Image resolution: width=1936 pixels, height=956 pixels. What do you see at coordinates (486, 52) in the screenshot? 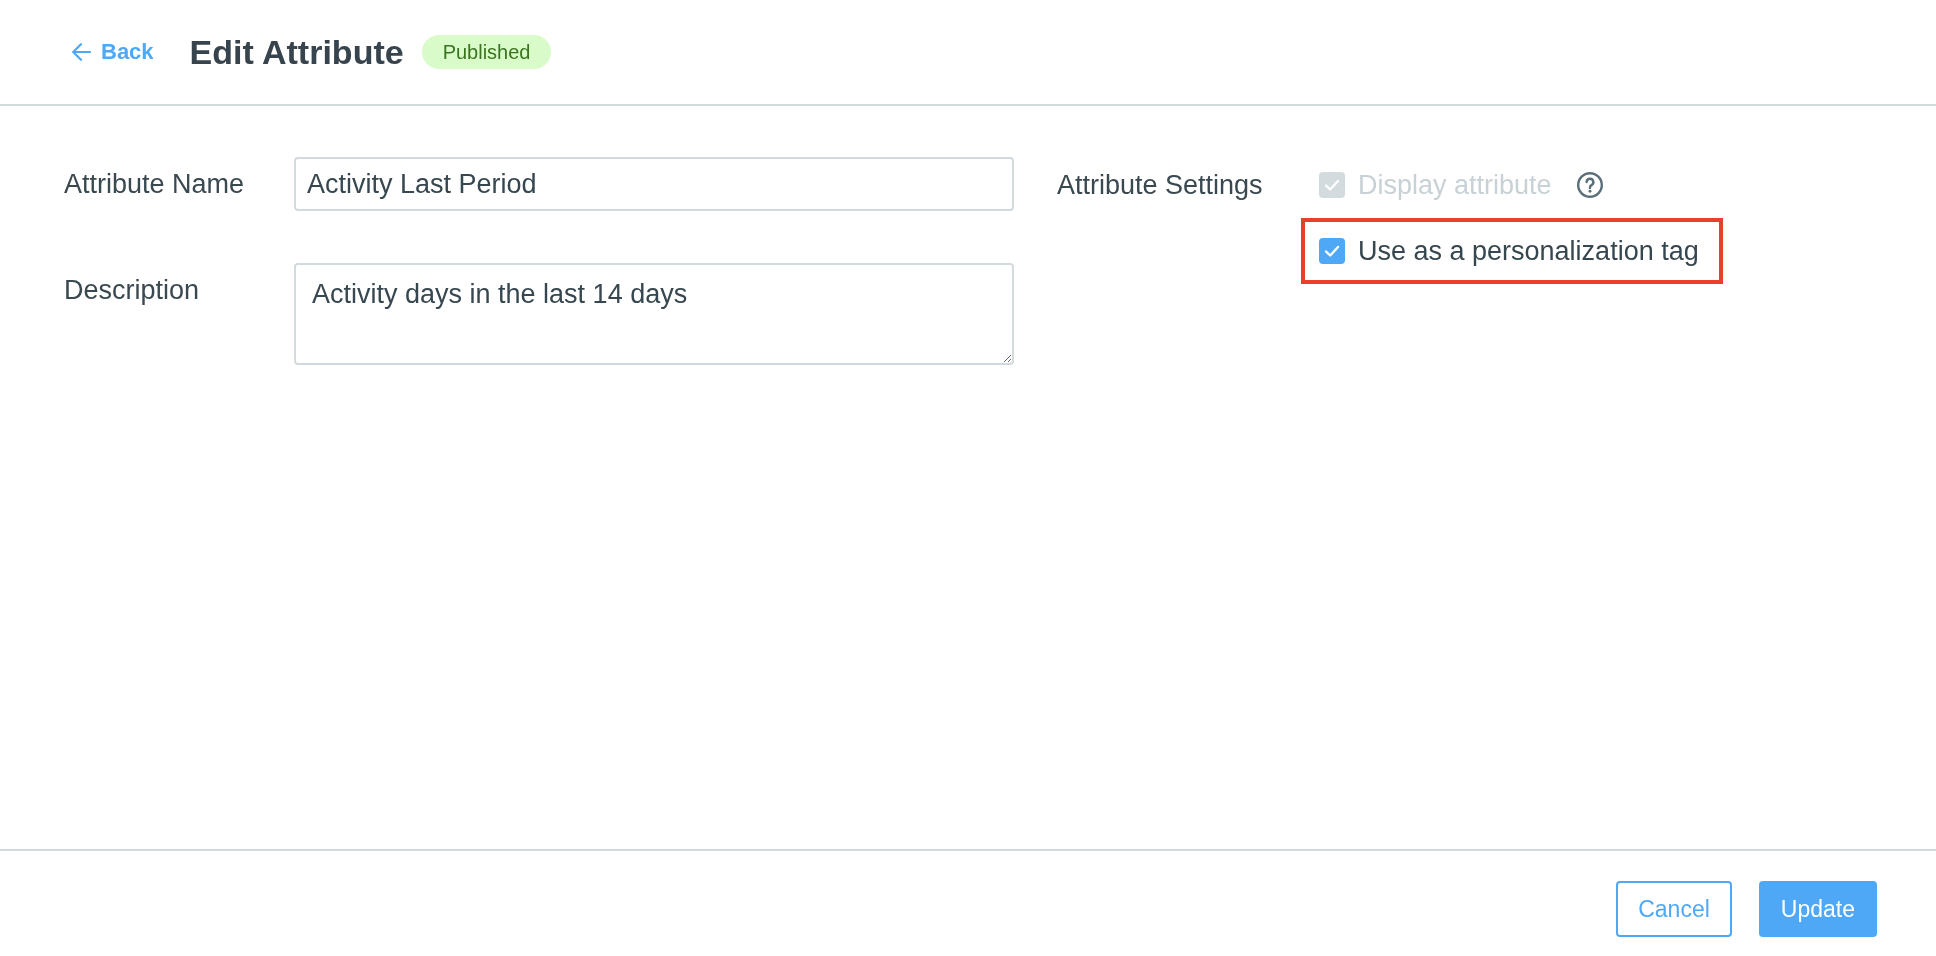
I see `status-badge: Published` at bounding box center [486, 52].